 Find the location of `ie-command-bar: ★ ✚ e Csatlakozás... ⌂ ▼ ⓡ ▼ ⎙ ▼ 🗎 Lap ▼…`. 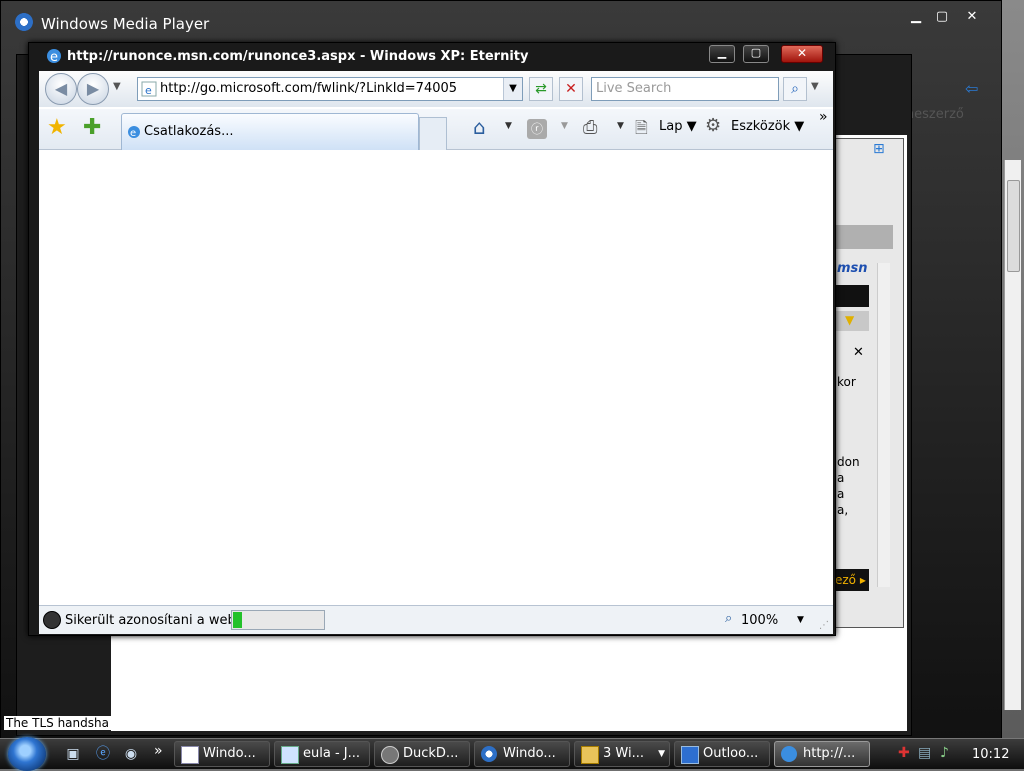

ie-command-bar: ★ ✚ e Csatlakozás... ⌂ ▼ ⓡ ▼ ⎙ ▼ 🗎 Lap ▼… is located at coordinates (436, 129).